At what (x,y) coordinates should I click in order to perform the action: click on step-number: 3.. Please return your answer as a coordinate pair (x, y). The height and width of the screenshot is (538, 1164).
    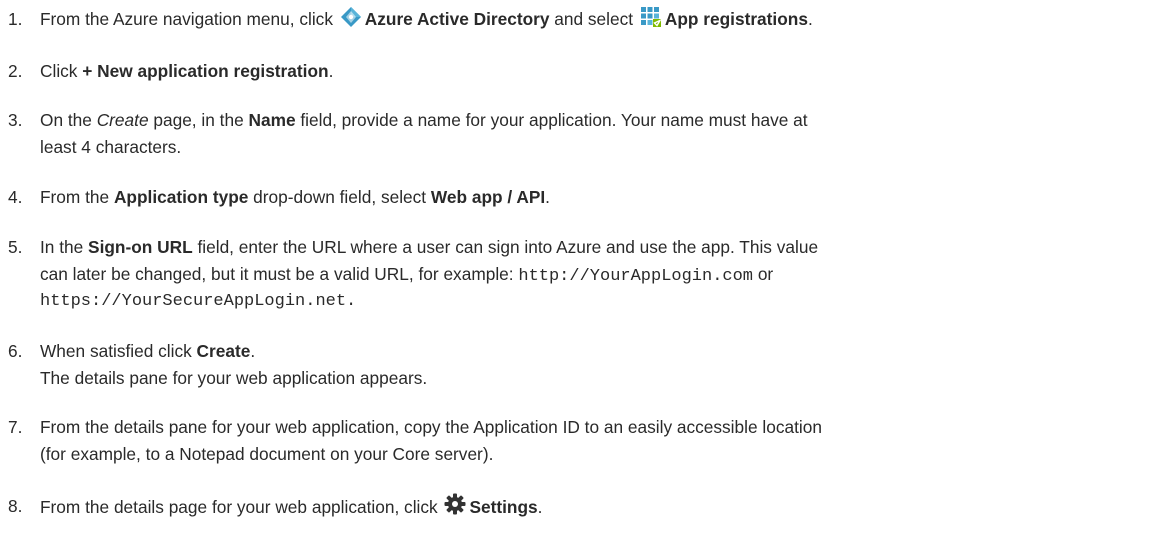
    Looking at the image, I should click on (15, 120).